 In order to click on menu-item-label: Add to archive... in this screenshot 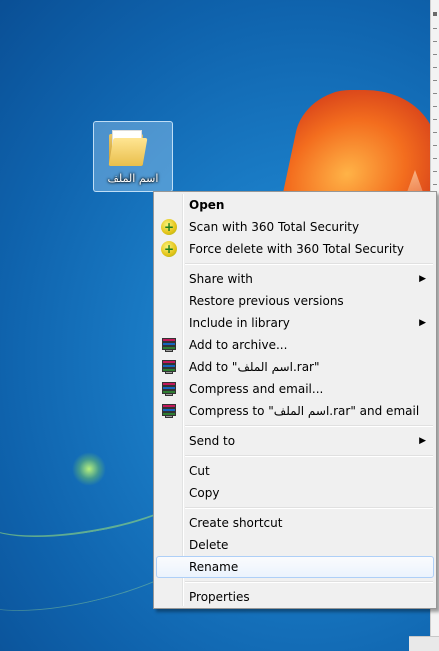, I will do `click(238, 345)`.